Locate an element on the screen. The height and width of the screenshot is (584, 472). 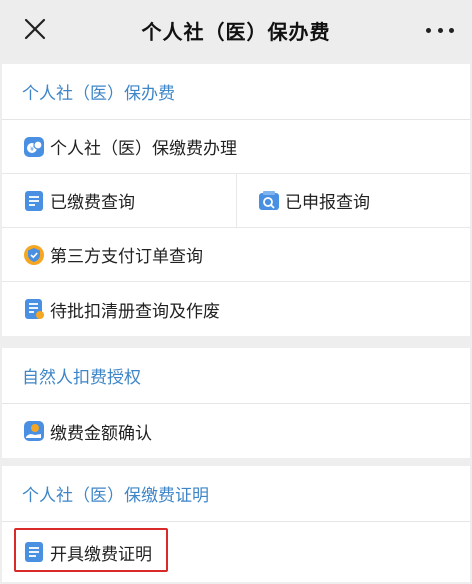
menu-item-label: 个人社（医）保缴费办理 is located at coordinates (143, 149).